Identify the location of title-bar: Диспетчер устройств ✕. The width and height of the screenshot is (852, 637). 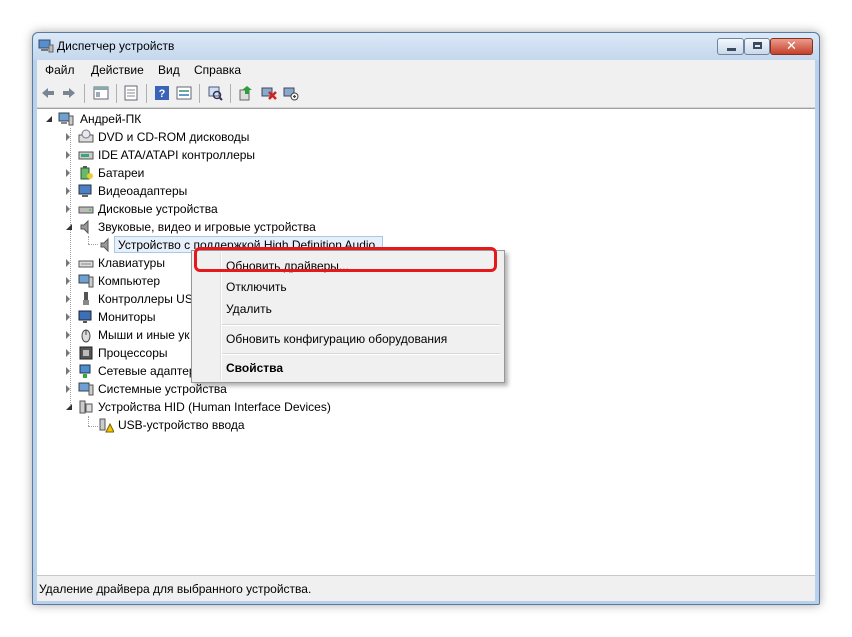
(426, 46).